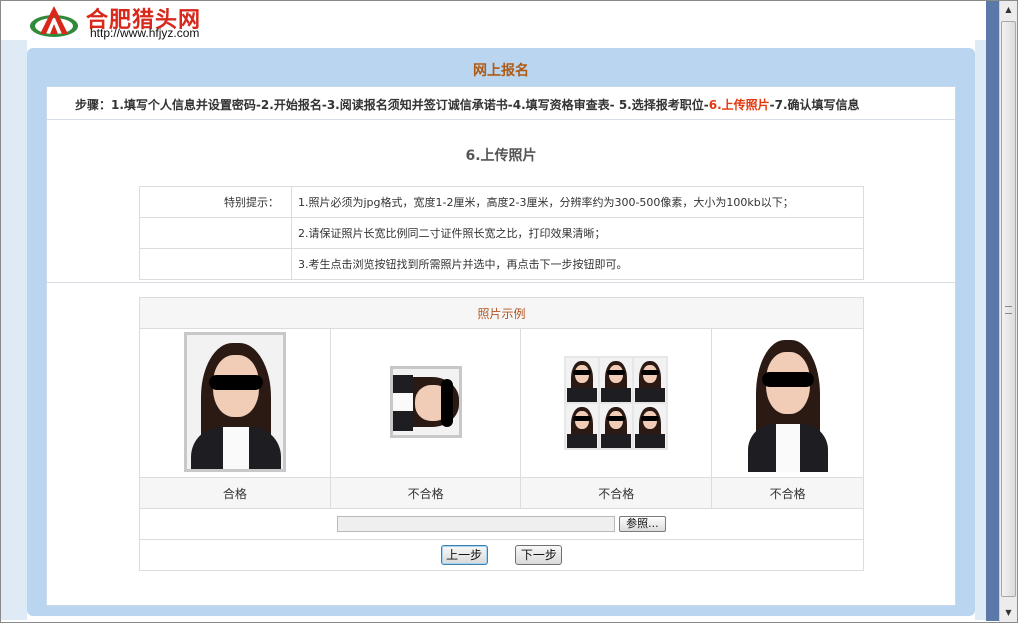 The image size is (1018, 623). Describe the element at coordinates (501, 71) in the screenshot. I see `panel-title: 网上报名` at that location.